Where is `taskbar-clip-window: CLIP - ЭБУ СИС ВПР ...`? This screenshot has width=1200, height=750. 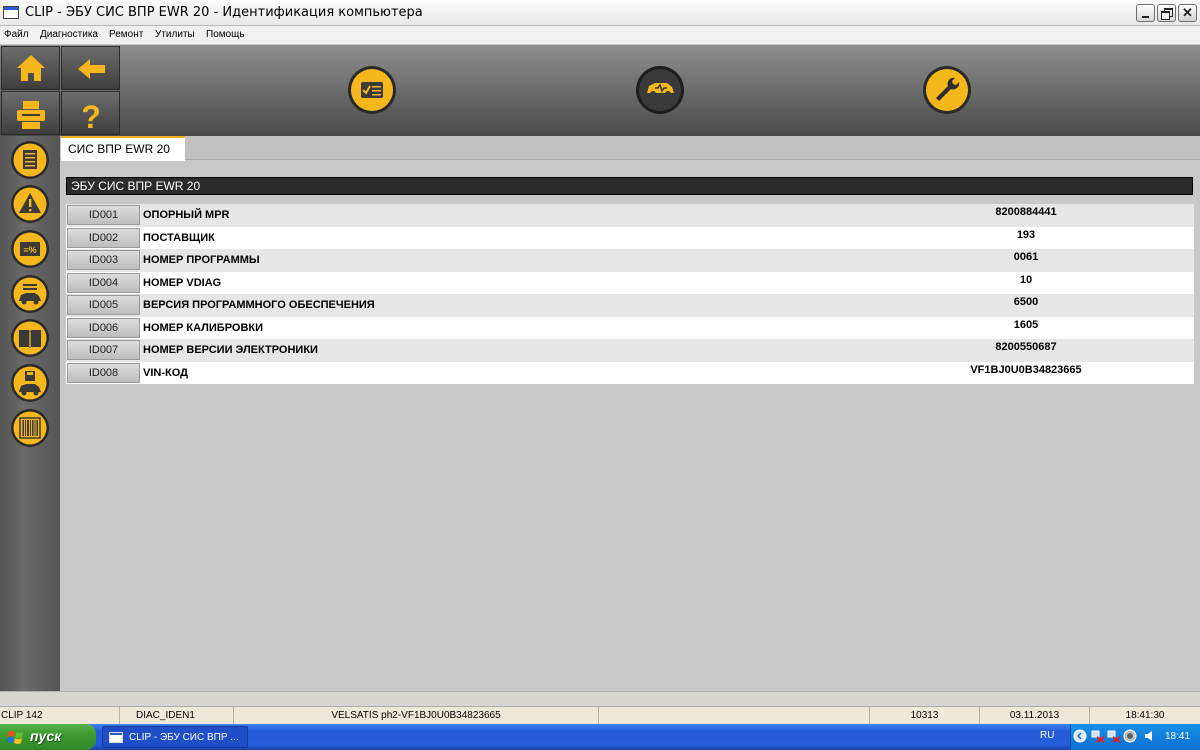
taskbar-clip-window: CLIP - ЭБУ СИС ВПР ... is located at coordinates (175, 737).